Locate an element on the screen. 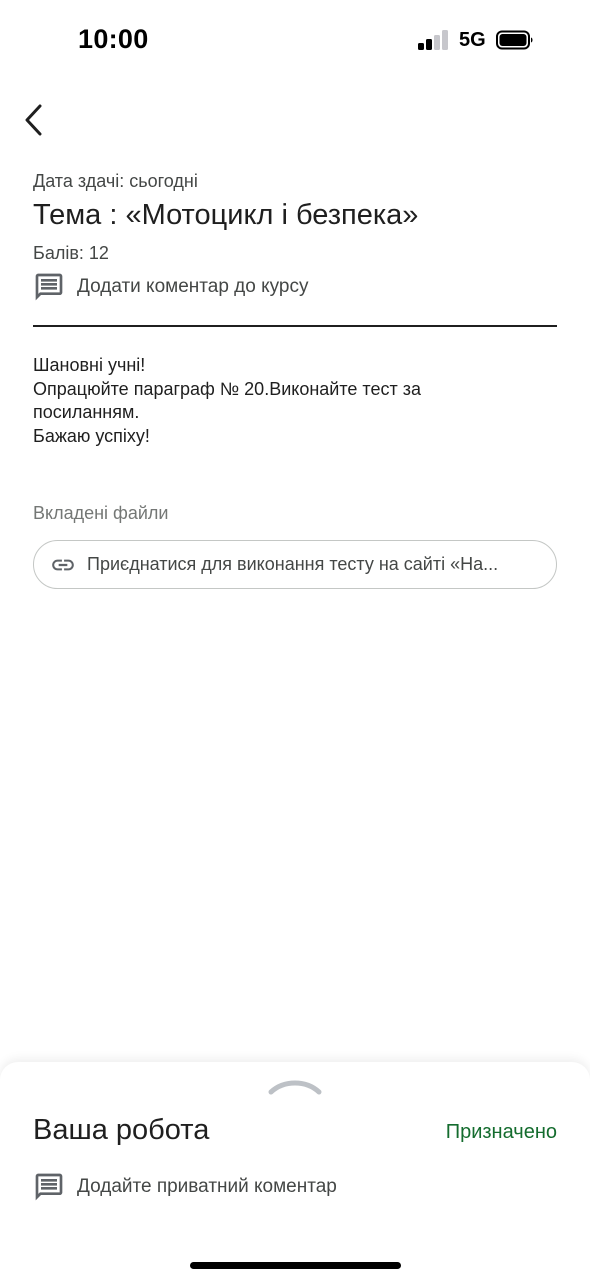 This screenshot has width=590, height=1280. add-private-comment-button: Додайте приватний коментар is located at coordinates (185, 1187).